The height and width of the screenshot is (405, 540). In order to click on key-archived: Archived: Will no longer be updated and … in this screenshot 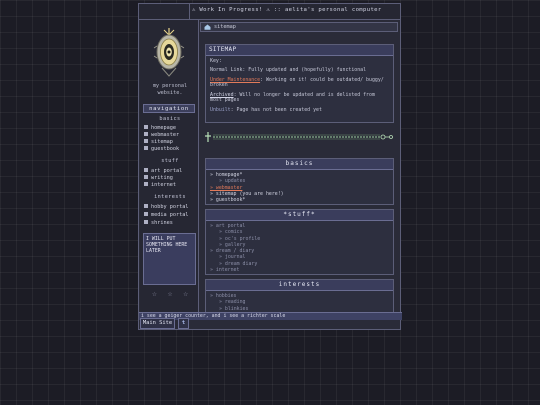, I will do `click(299, 98)`.